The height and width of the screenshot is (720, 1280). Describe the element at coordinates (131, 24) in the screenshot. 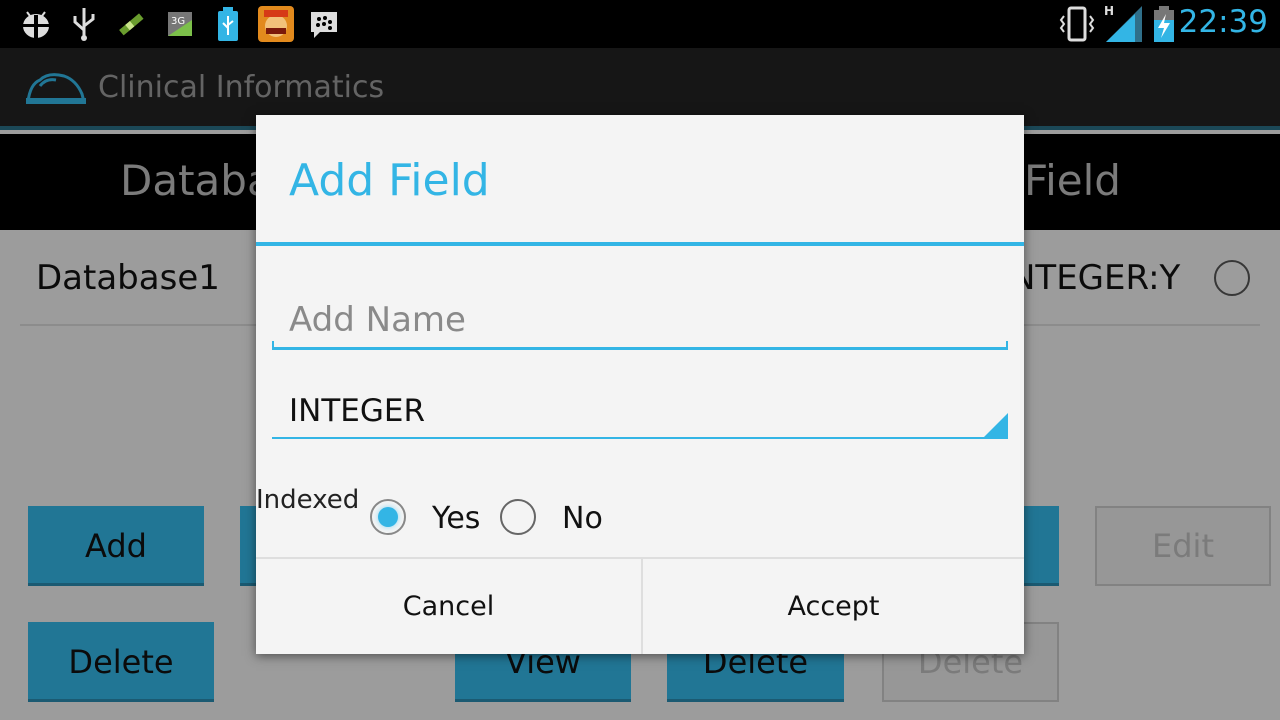

I see `signal-tool-icon` at that location.